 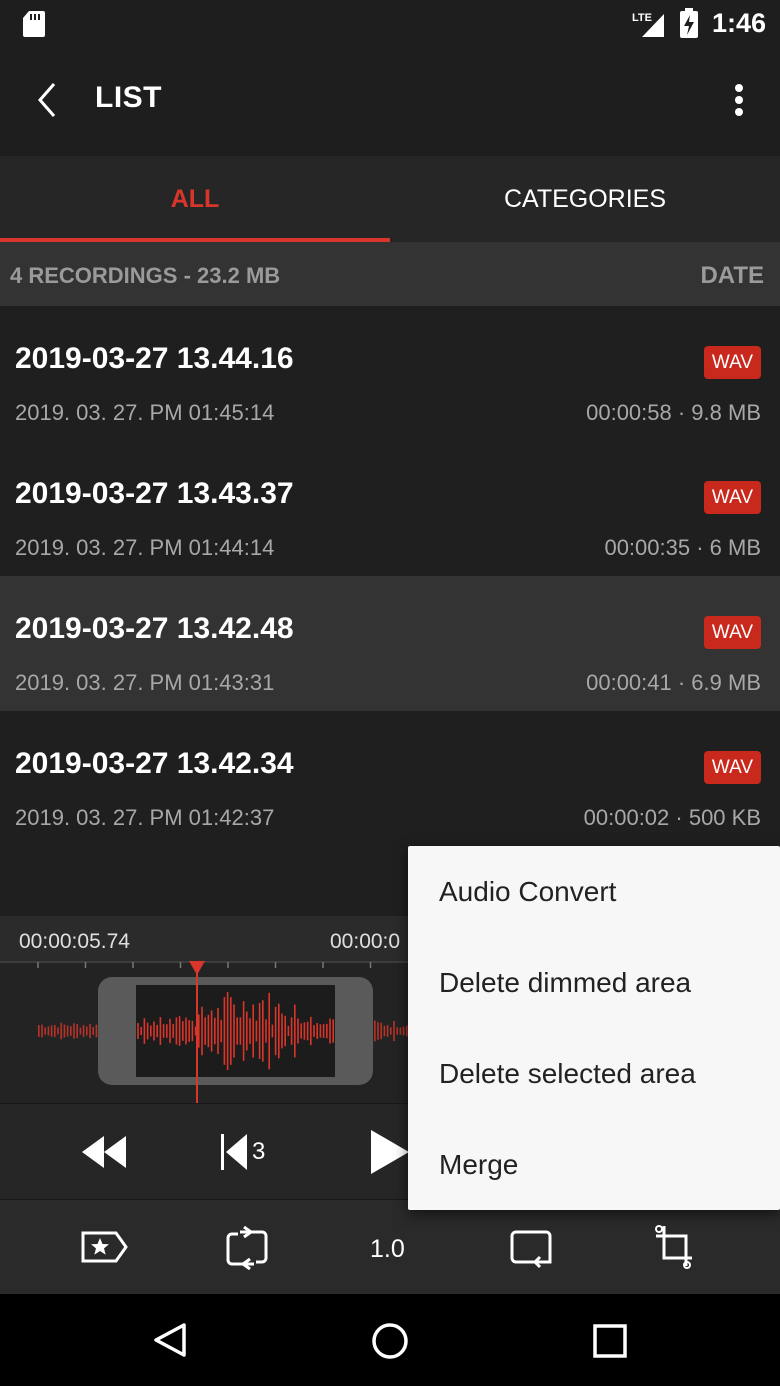 What do you see at coordinates (365, 941) in the screenshot?
I see `timeline-label-next: 00:00:0` at bounding box center [365, 941].